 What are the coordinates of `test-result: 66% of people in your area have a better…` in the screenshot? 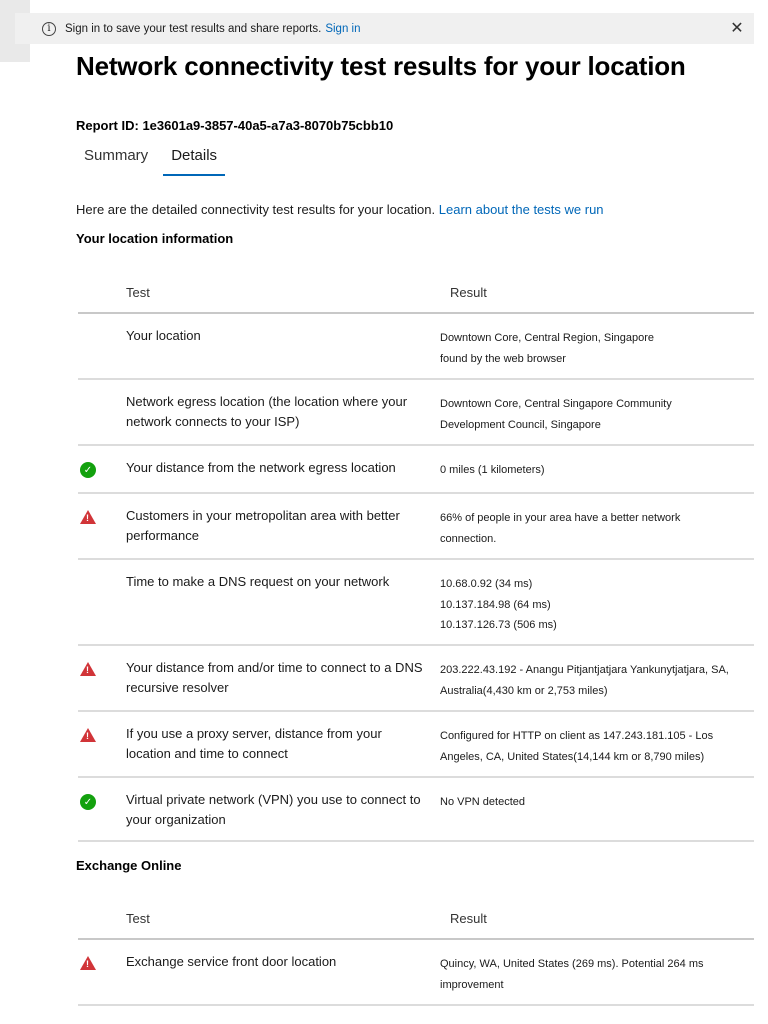 It's located at (595, 528).